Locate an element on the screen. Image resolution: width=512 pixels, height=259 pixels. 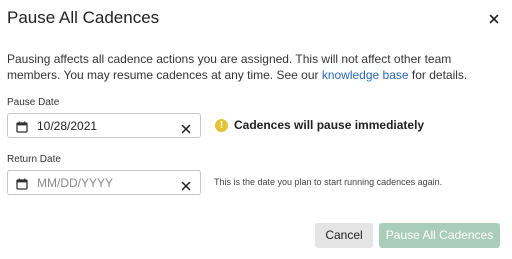
pause-date-label: Pause Date is located at coordinates (33, 102).